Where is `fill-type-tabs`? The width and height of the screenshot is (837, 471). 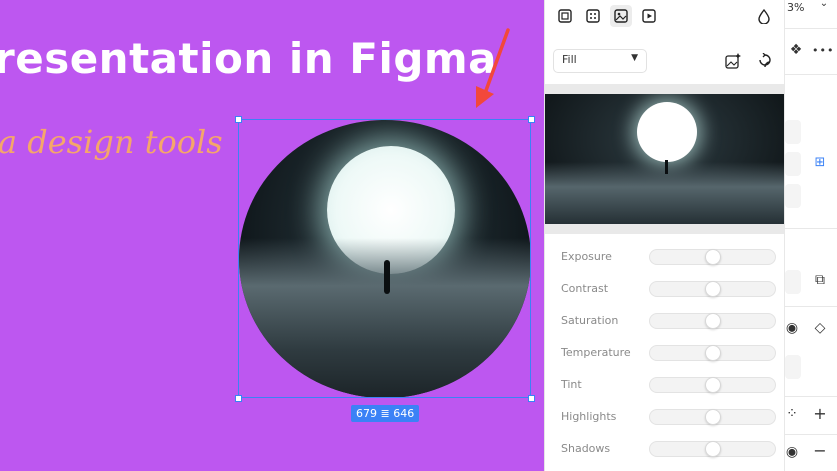 fill-type-tabs is located at coordinates (665, 17).